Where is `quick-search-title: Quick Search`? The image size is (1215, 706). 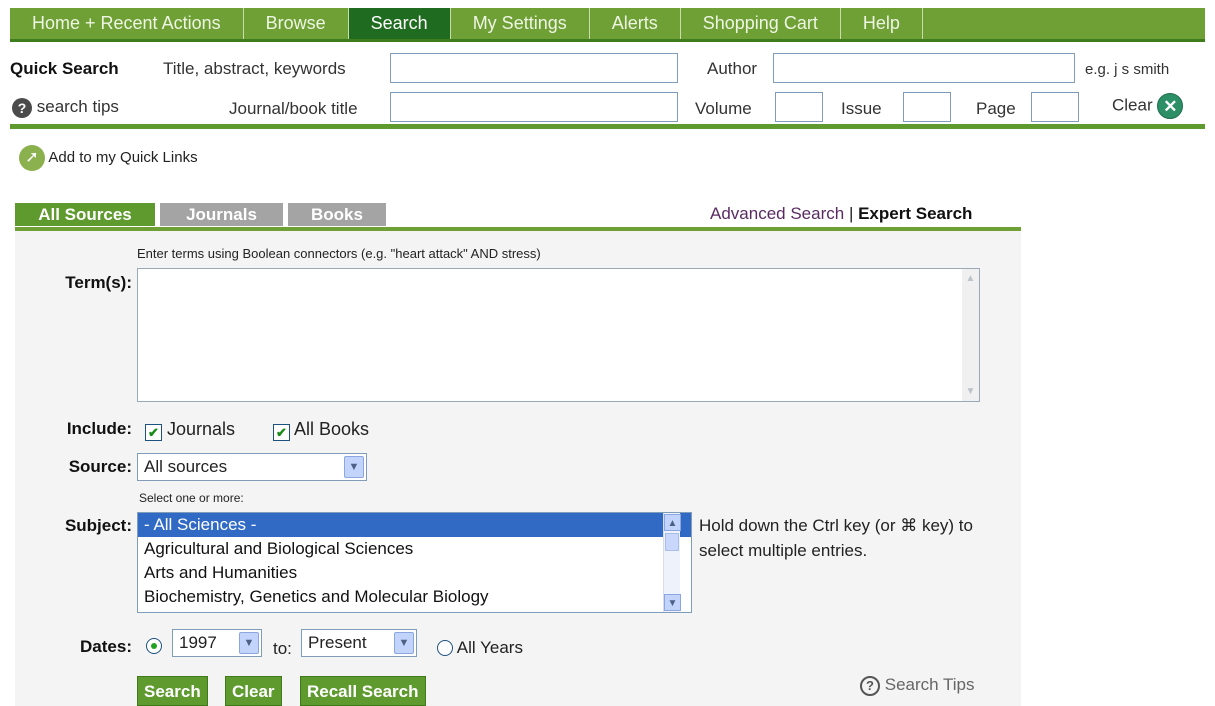 quick-search-title: Quick Search is located at coordinates (64, 68).